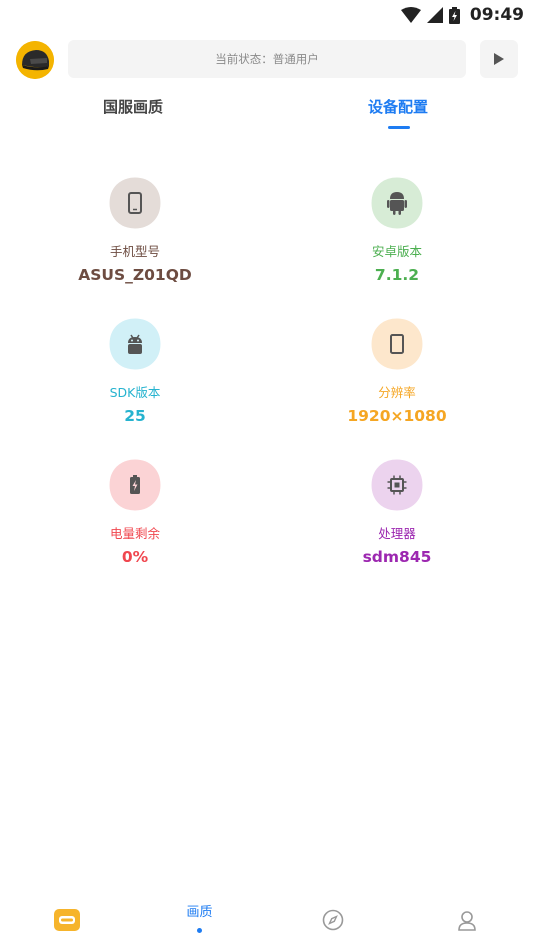  I want to click on tab-device-config: 设备配置, so click(398, 106).